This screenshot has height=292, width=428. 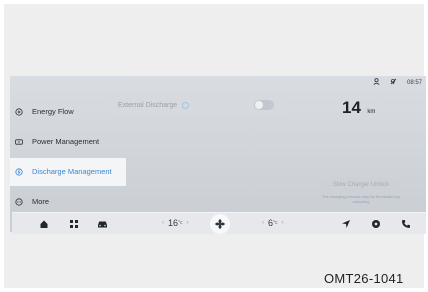 I want to click on user-icon, so click(x=376, y=82).